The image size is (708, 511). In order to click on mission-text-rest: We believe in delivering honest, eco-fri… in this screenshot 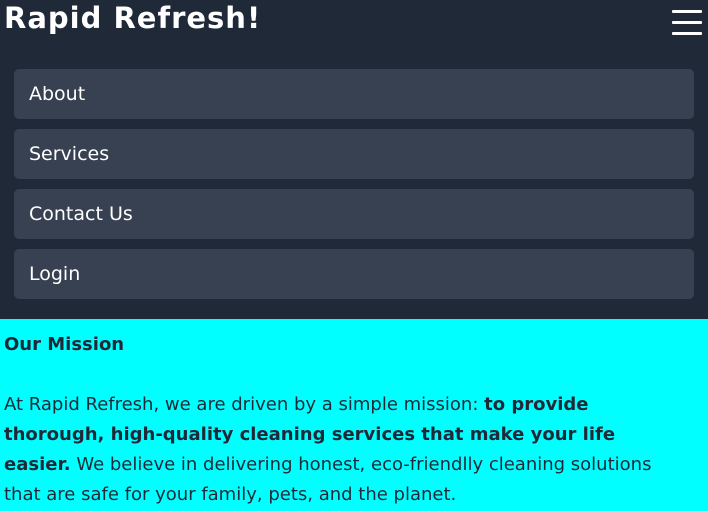, I will do `click(328, 479)`.